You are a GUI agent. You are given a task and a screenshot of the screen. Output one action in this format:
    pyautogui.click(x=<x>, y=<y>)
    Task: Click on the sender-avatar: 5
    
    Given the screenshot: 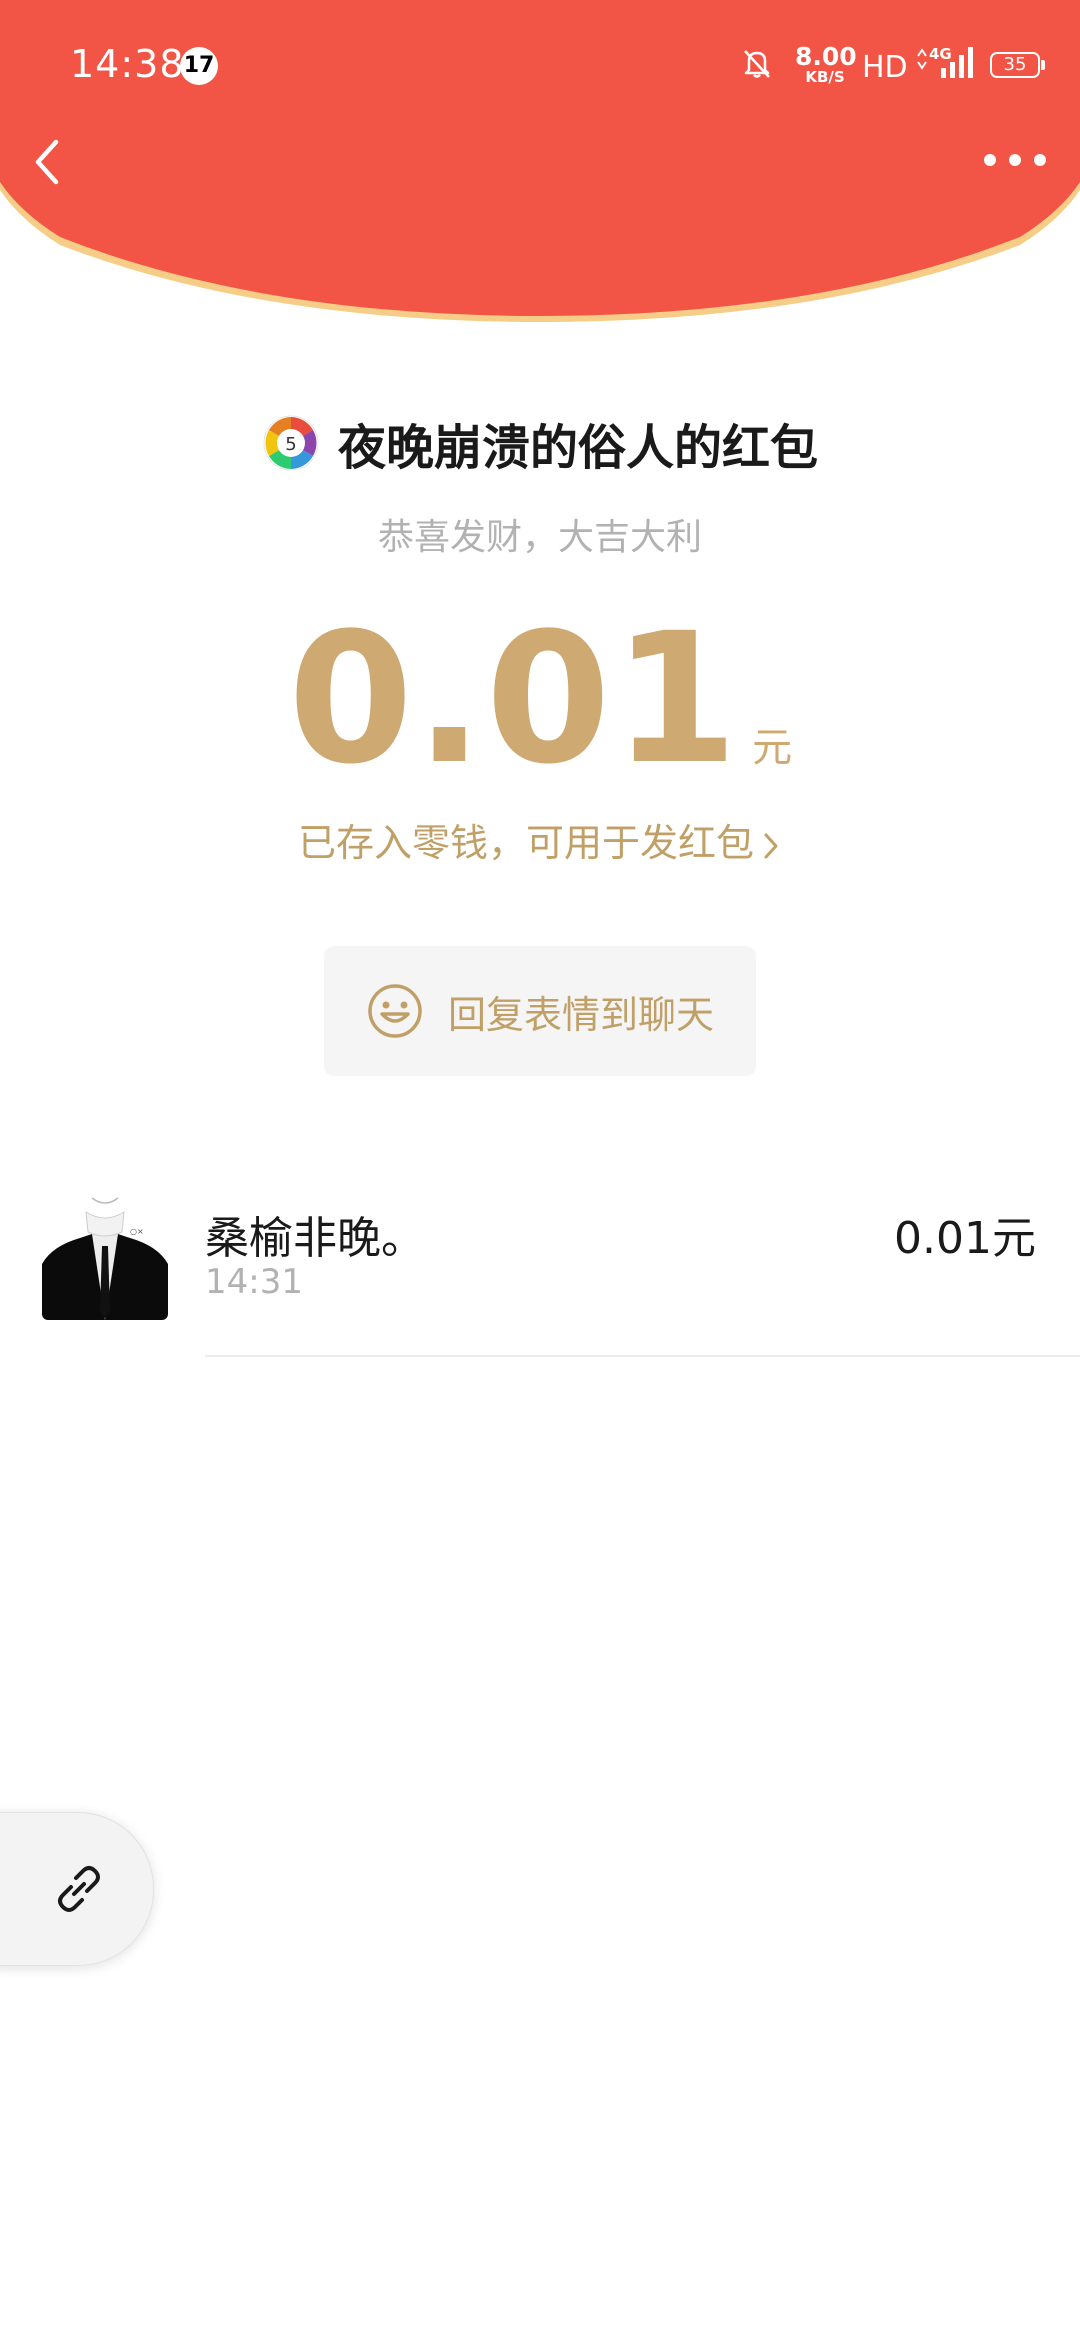 What is the action you would take?
    pyautogui.click(x=291, y=443)
    